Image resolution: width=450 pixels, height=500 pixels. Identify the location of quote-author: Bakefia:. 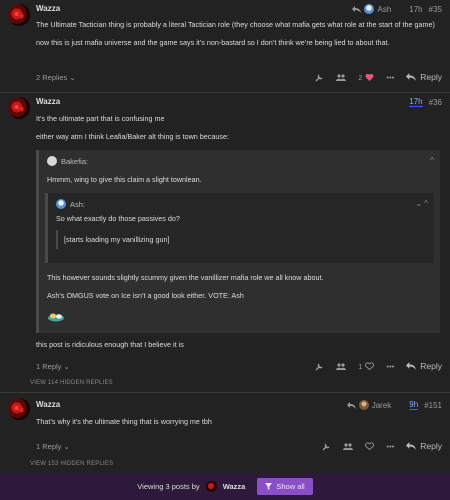
(74, 161).